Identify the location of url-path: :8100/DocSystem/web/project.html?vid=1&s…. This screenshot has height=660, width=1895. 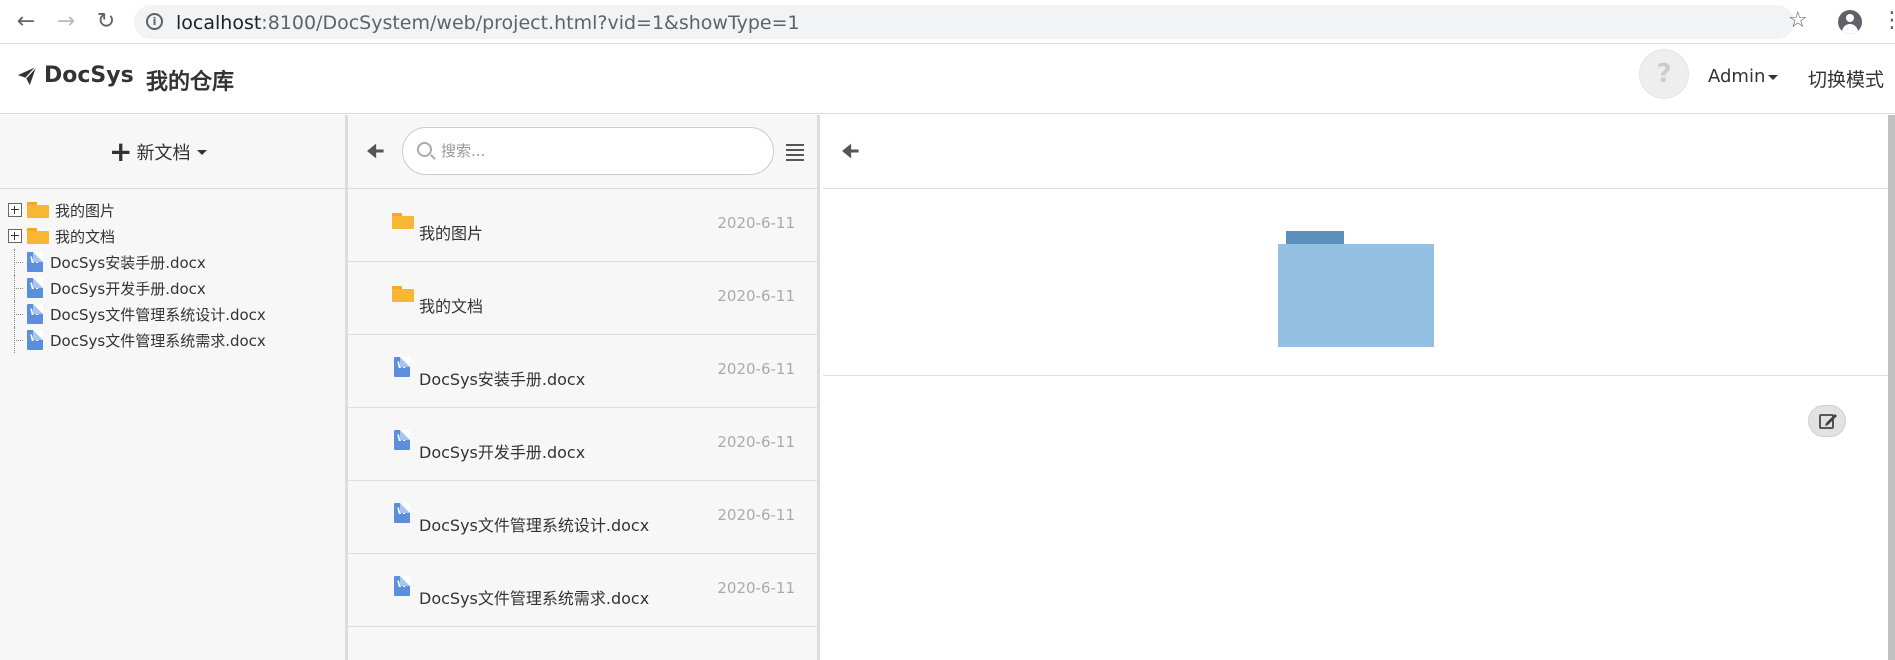
(530, 23).